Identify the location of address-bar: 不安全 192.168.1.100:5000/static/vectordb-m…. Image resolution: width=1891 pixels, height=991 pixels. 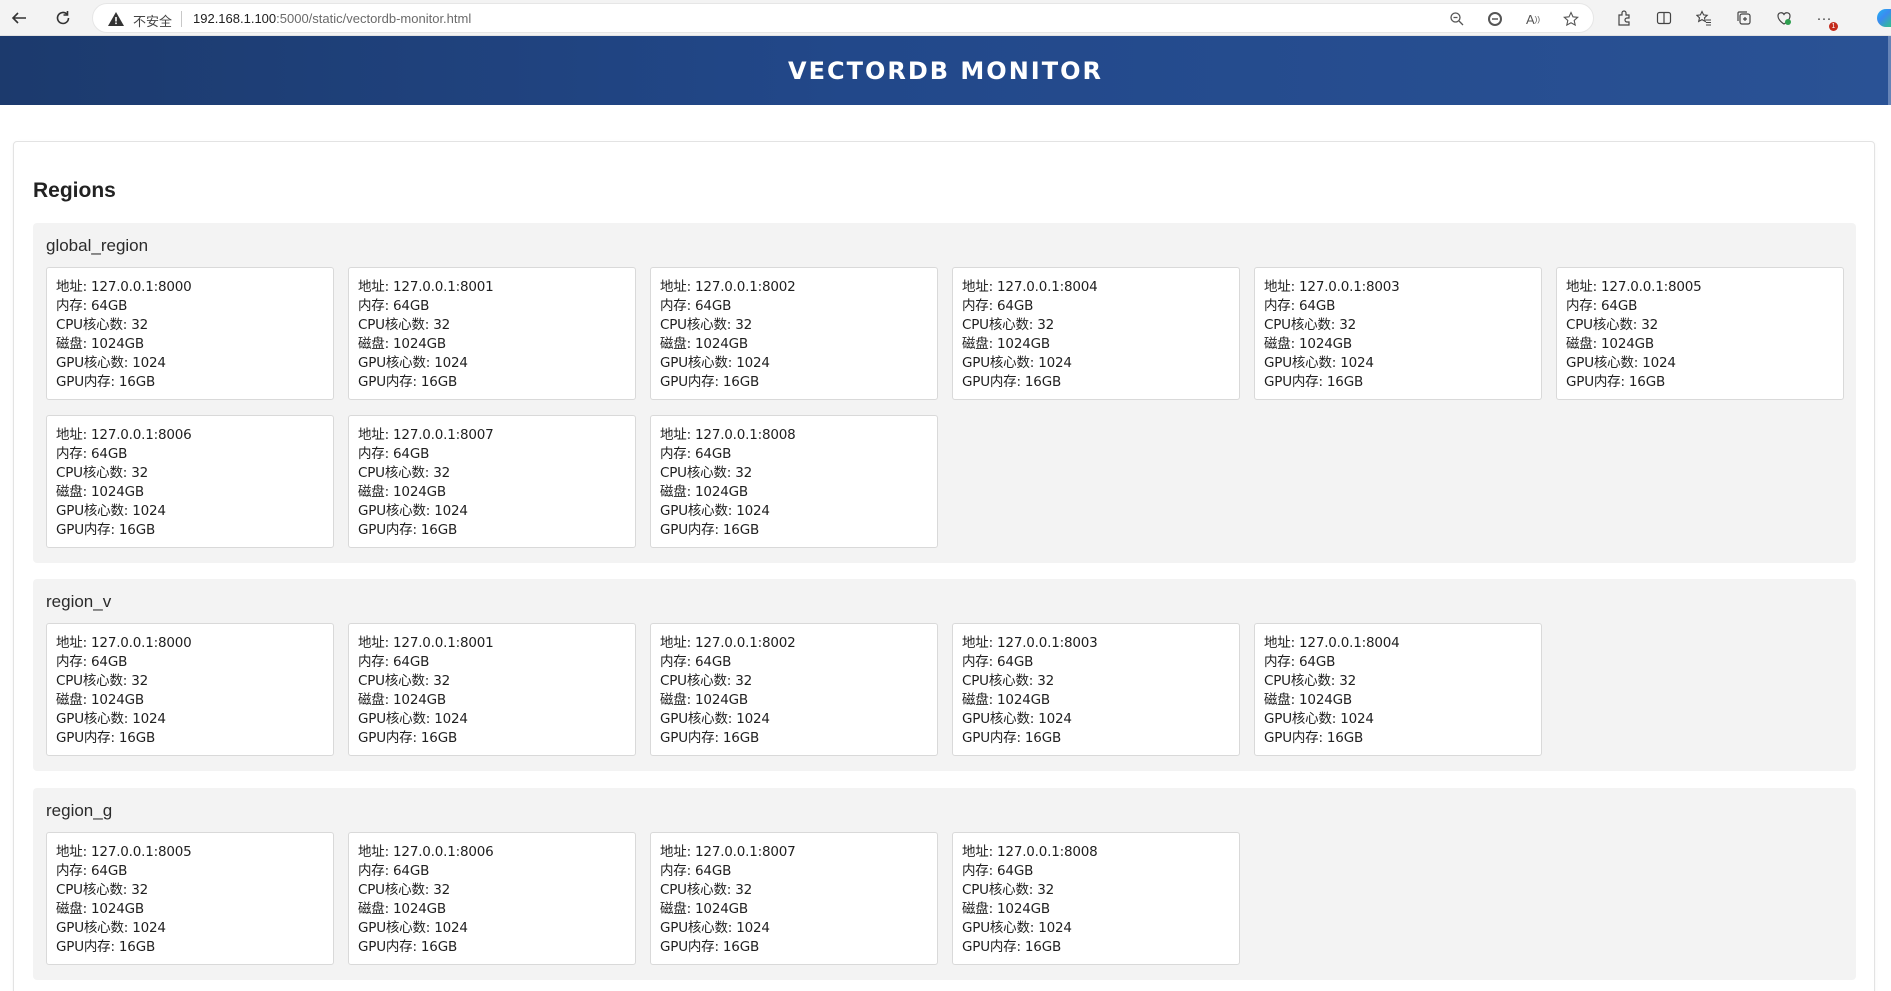
(843, 18).